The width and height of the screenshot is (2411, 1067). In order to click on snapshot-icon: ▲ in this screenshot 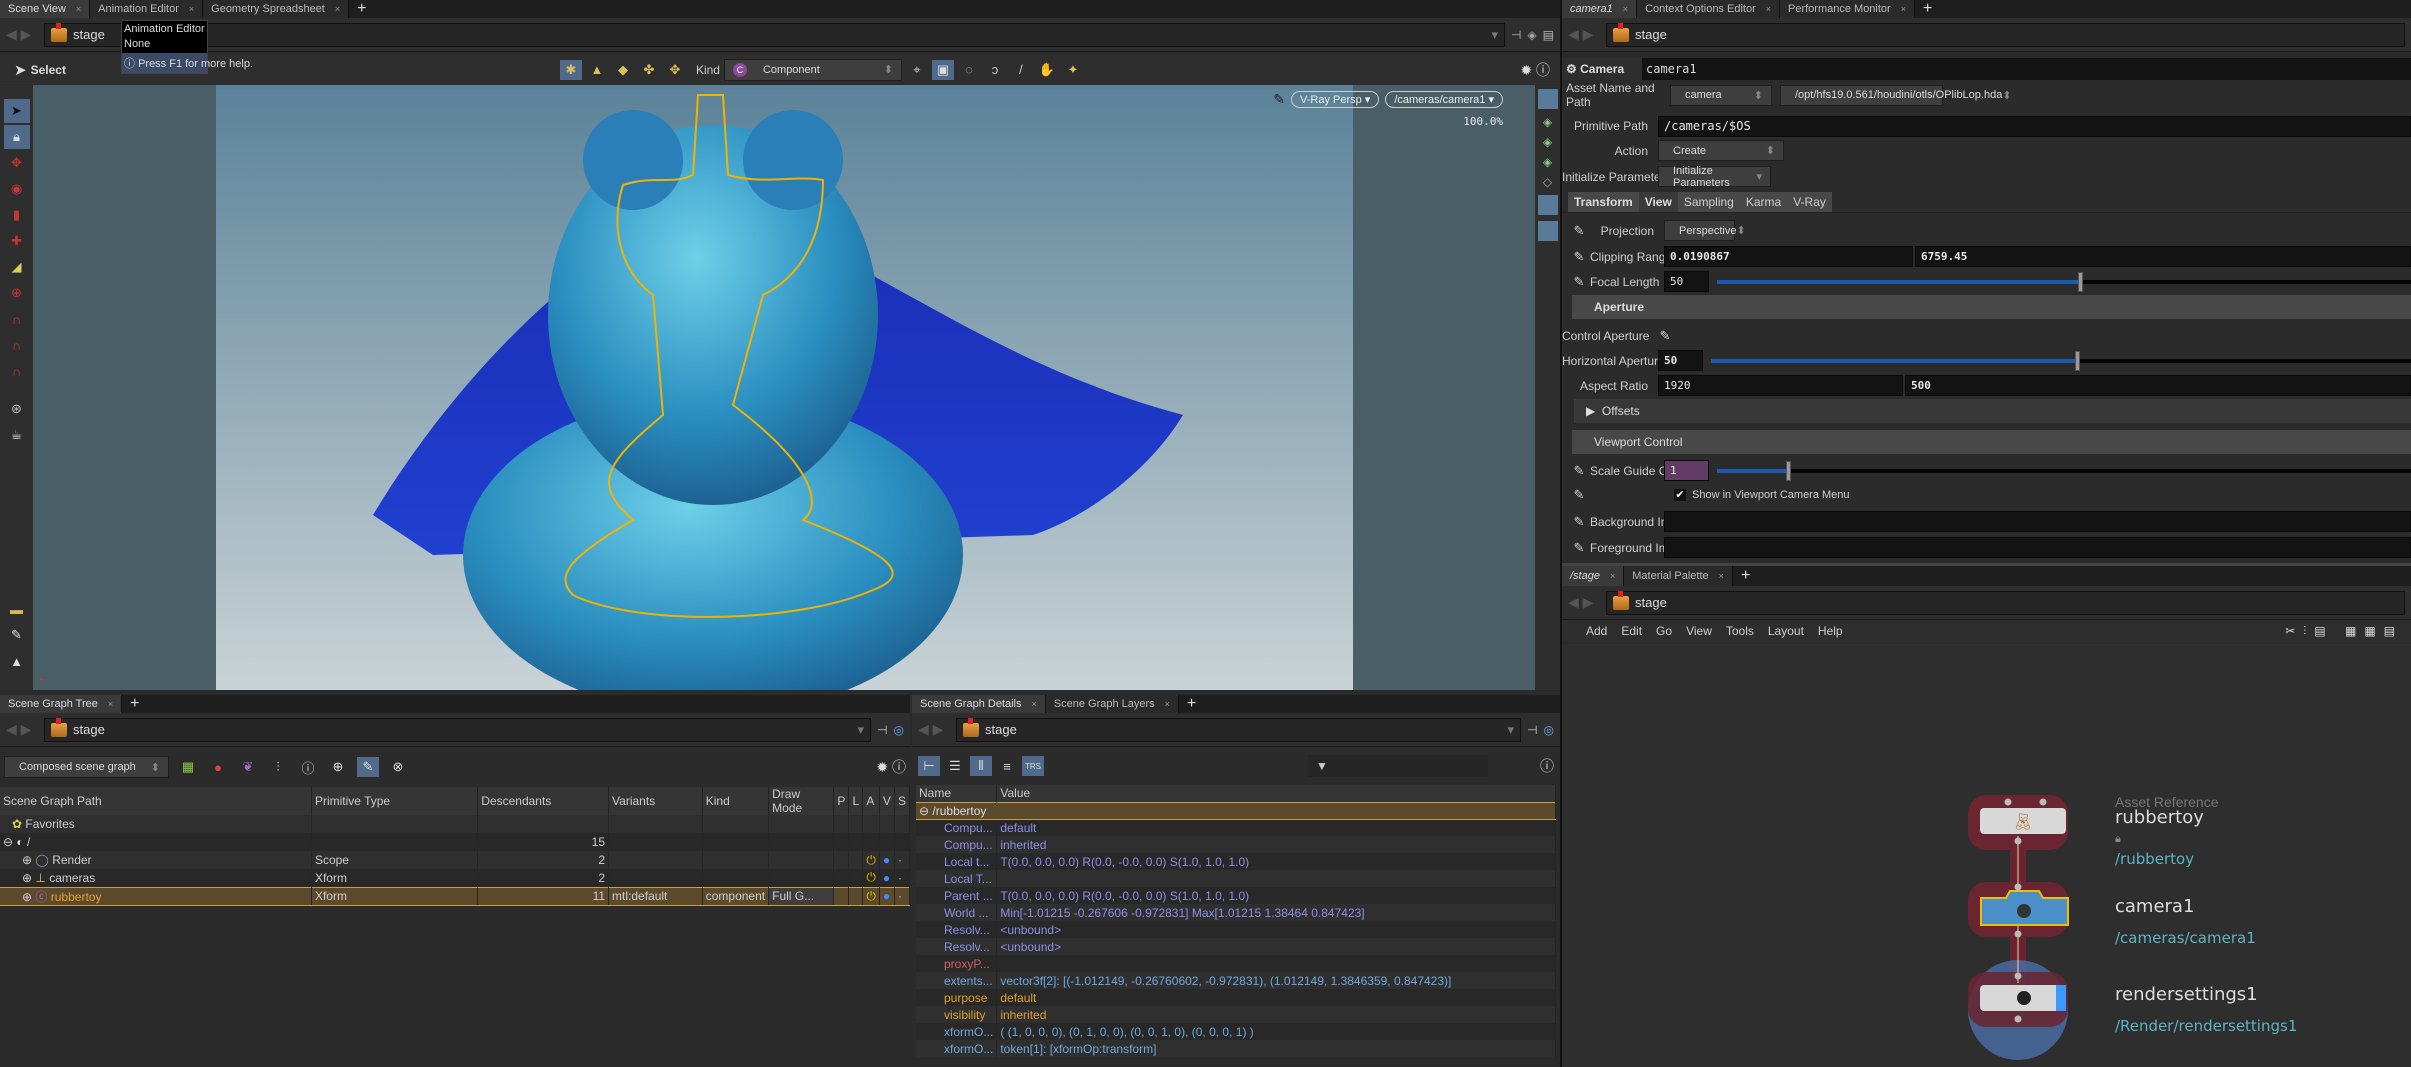, I will do `click(17, 661)`.